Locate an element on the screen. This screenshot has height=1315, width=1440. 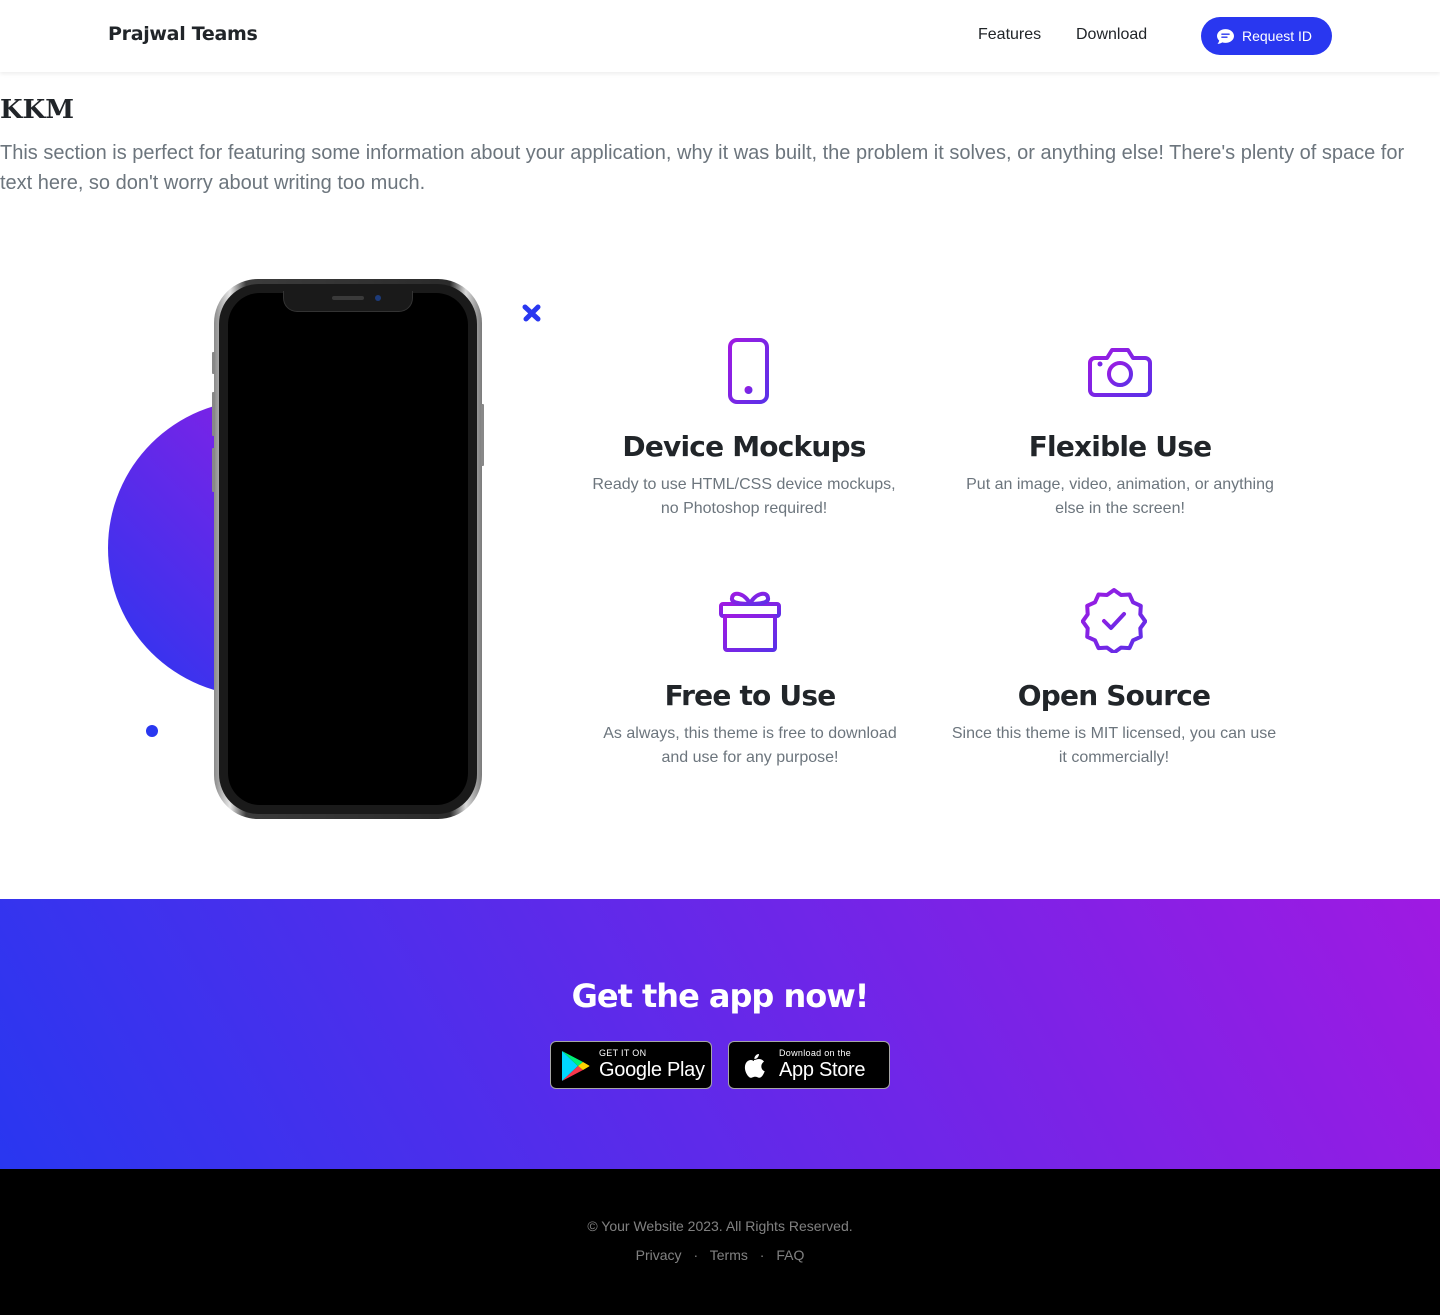
request-id-label: Request ID is located at coordinates (1277, 36).